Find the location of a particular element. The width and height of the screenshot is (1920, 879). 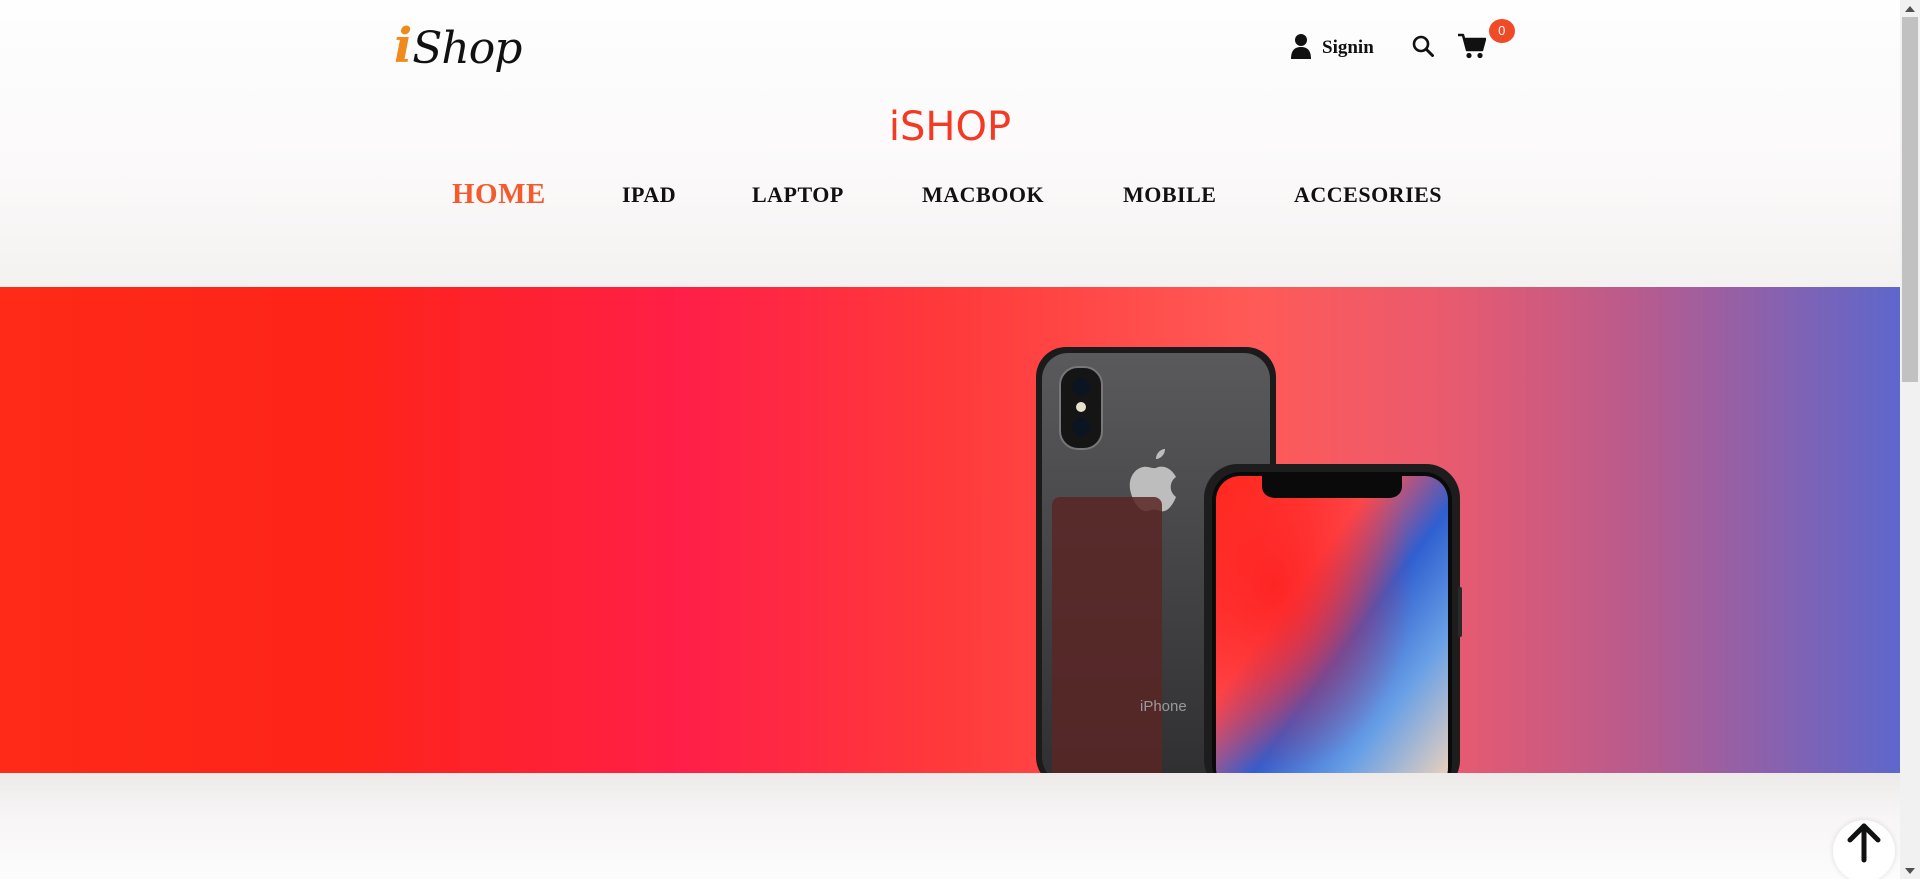

hero-phone-image: iPhone is located at coordinates (1249, 560).